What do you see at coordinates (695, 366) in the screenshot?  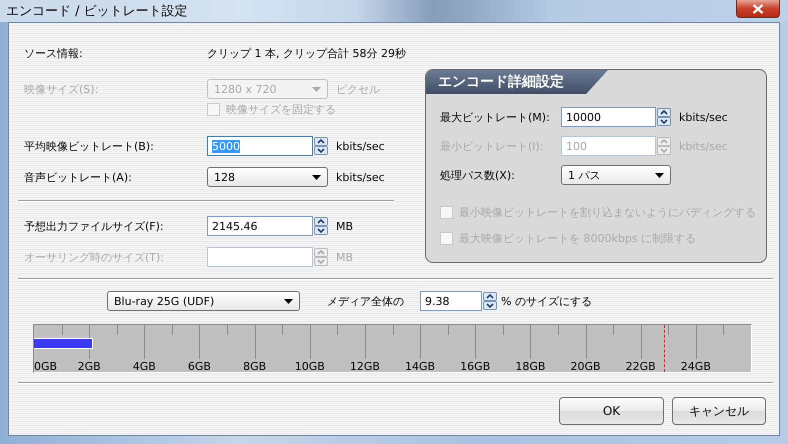 I see `tick-label: 24GB` at bounding box center [695, 366].